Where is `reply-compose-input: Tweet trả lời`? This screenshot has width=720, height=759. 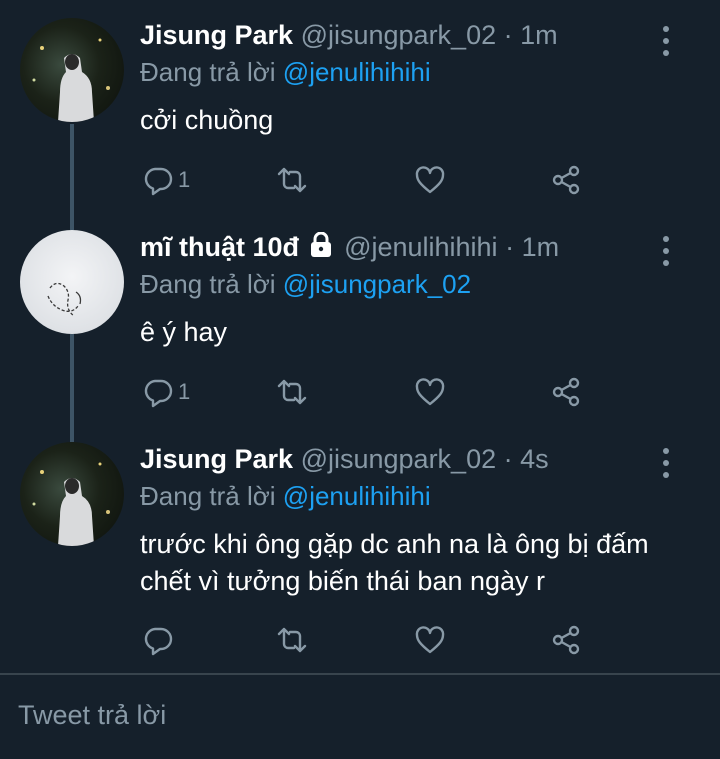 reply-compose-input: Tweet trả lời is located at coordinates (92, 715).